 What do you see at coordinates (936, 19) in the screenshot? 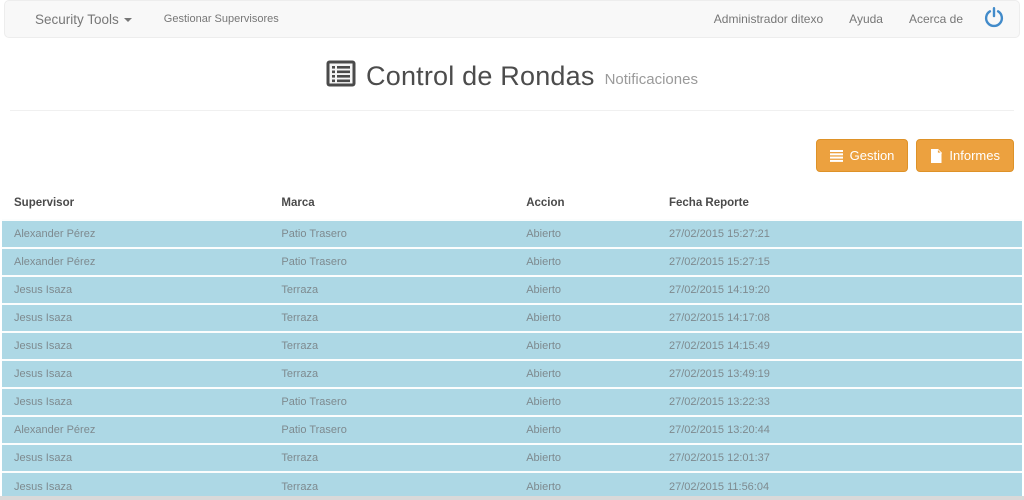
I see `nav-acerca-de: Acerca de` at bounding box center [936, 19].